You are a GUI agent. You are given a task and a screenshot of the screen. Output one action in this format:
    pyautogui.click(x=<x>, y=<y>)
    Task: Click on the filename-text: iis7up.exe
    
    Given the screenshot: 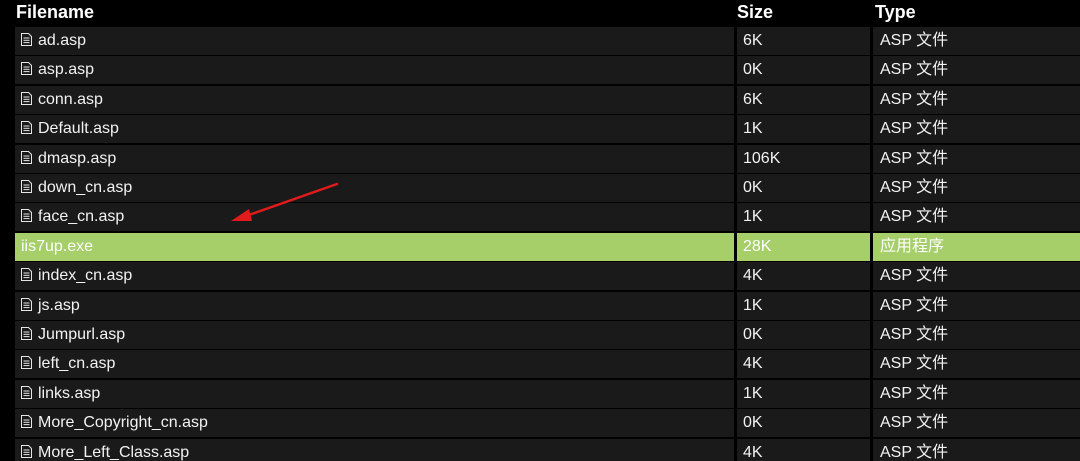 What is the action you would take?
    pyautogui.click(x=57, y=246)
    